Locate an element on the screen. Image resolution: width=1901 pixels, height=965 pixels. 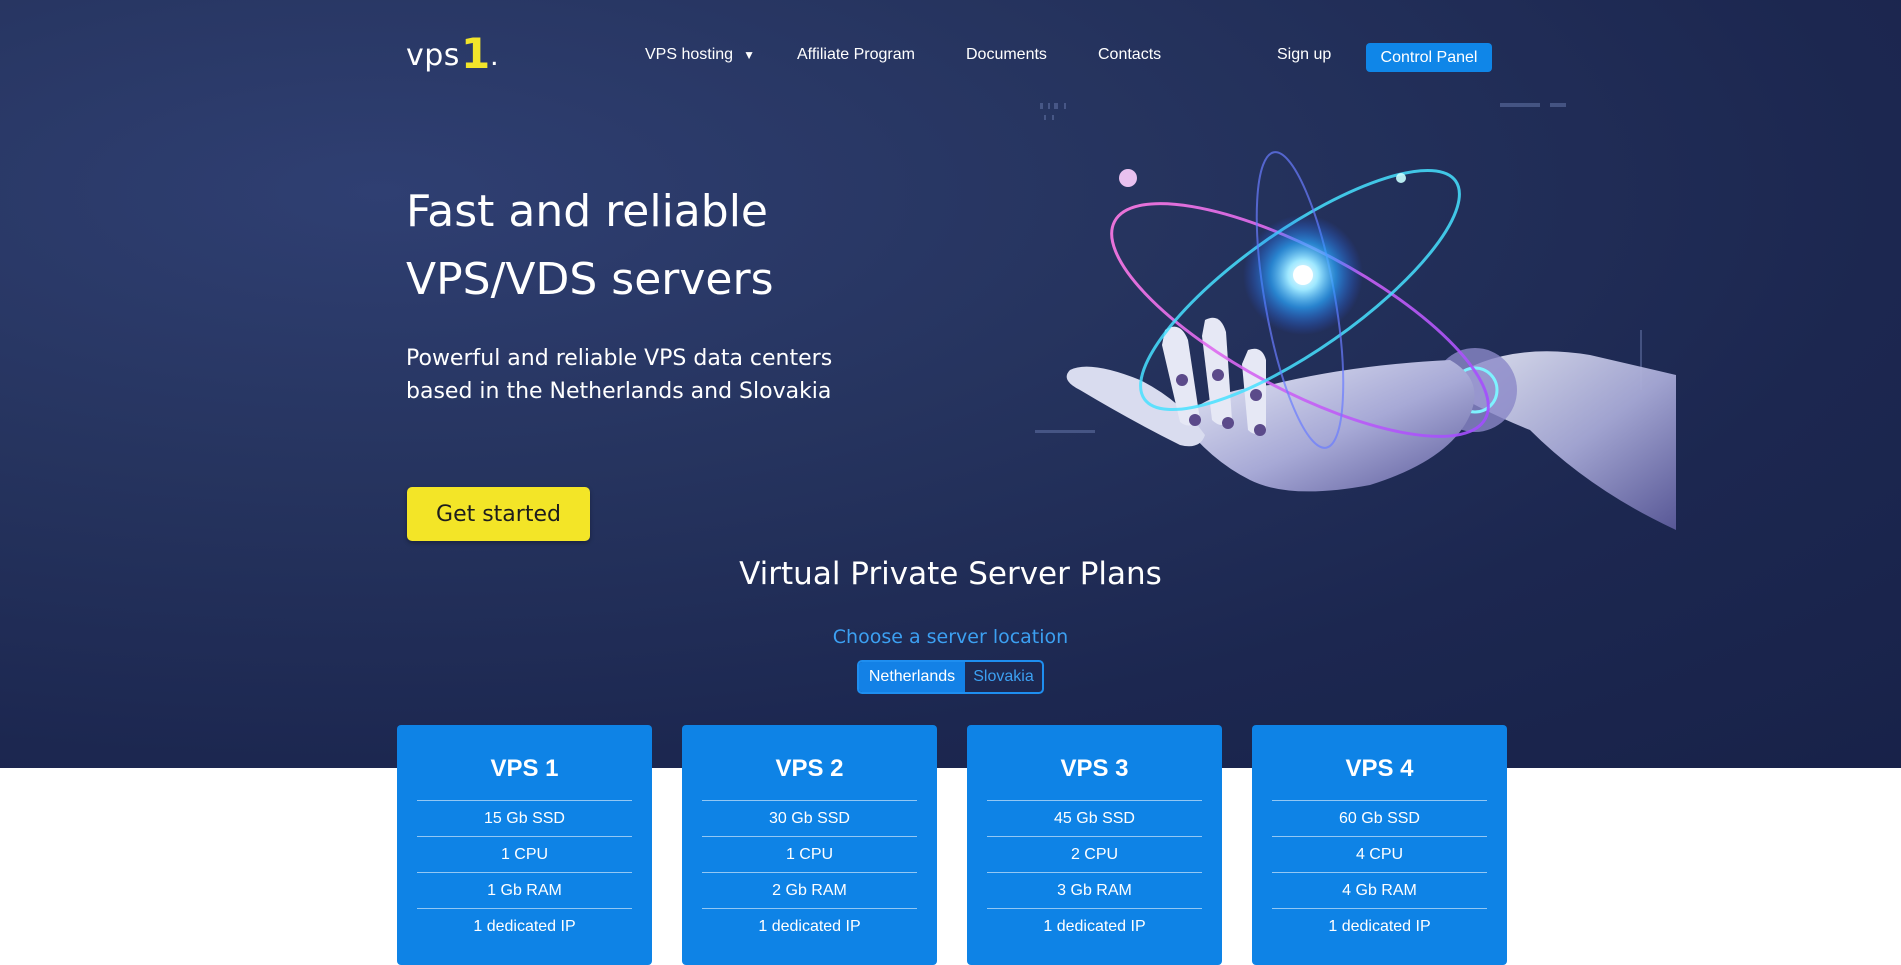
nav-affiliate-program: Affiliate Program is located at coordinates (856, 55).